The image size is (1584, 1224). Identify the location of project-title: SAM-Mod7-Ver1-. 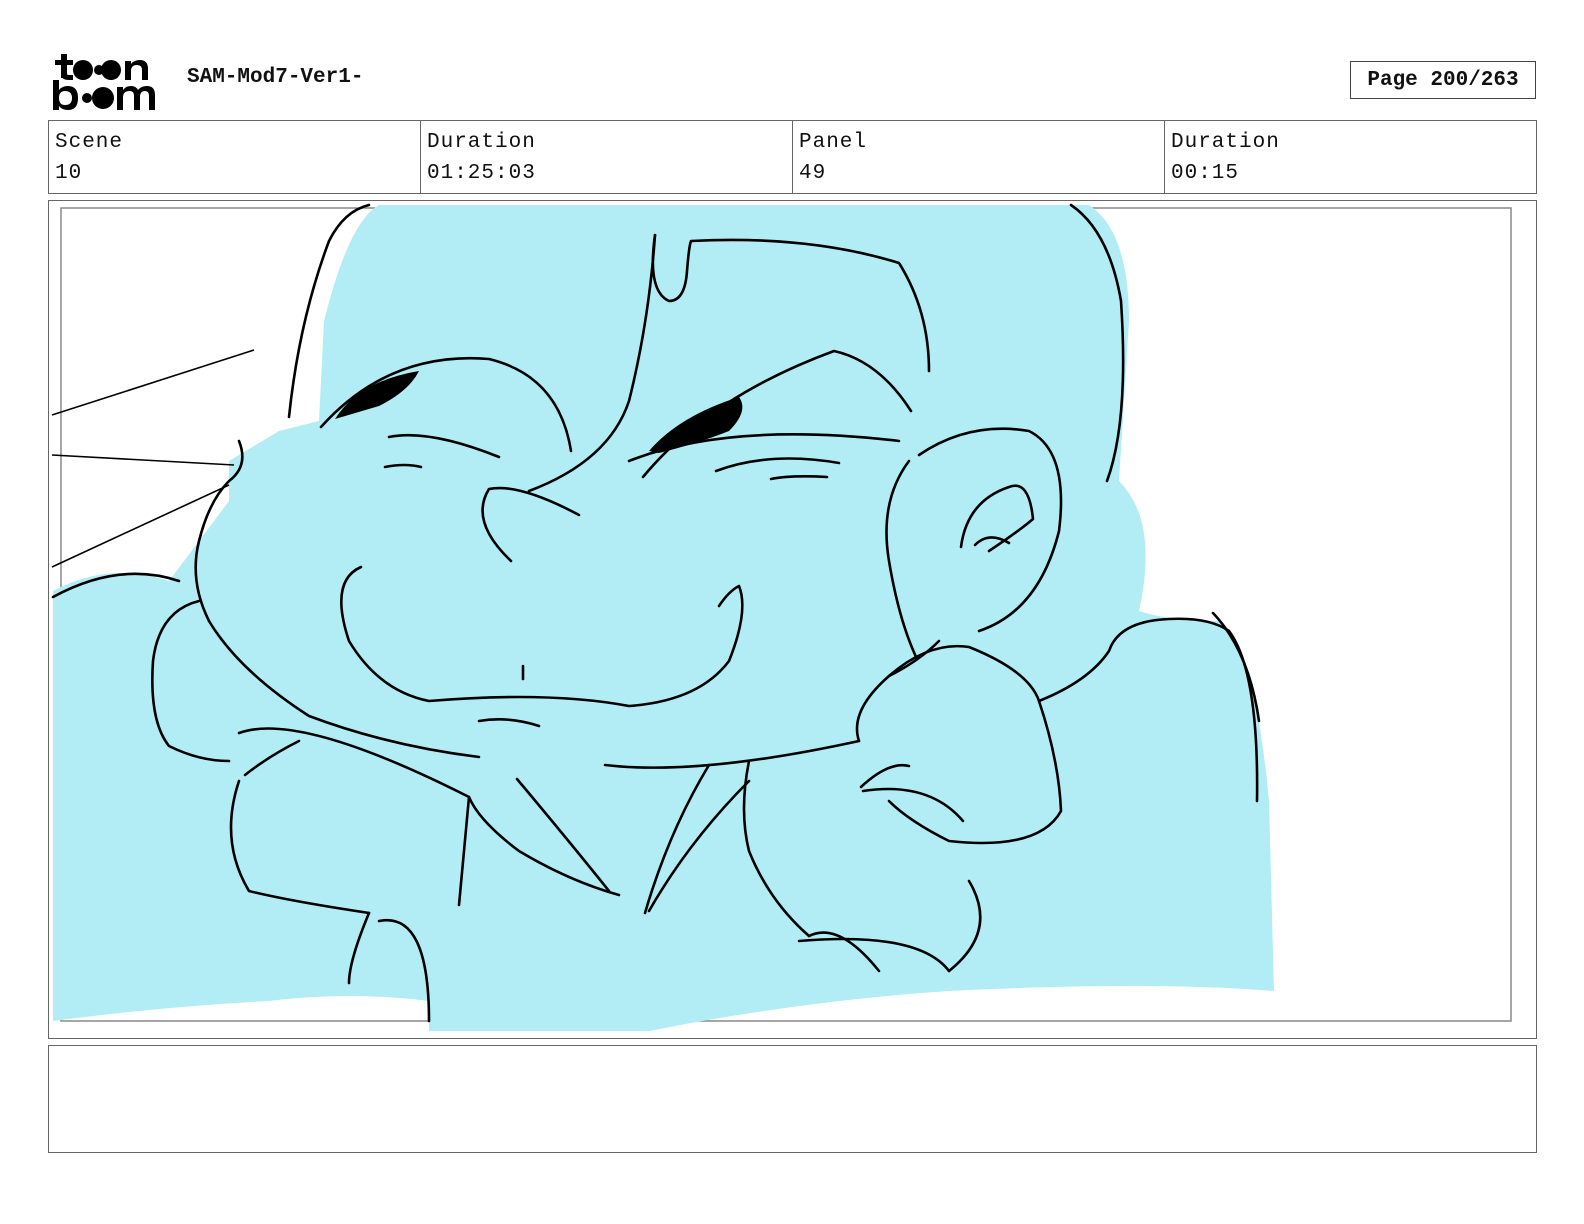
(275, 77).